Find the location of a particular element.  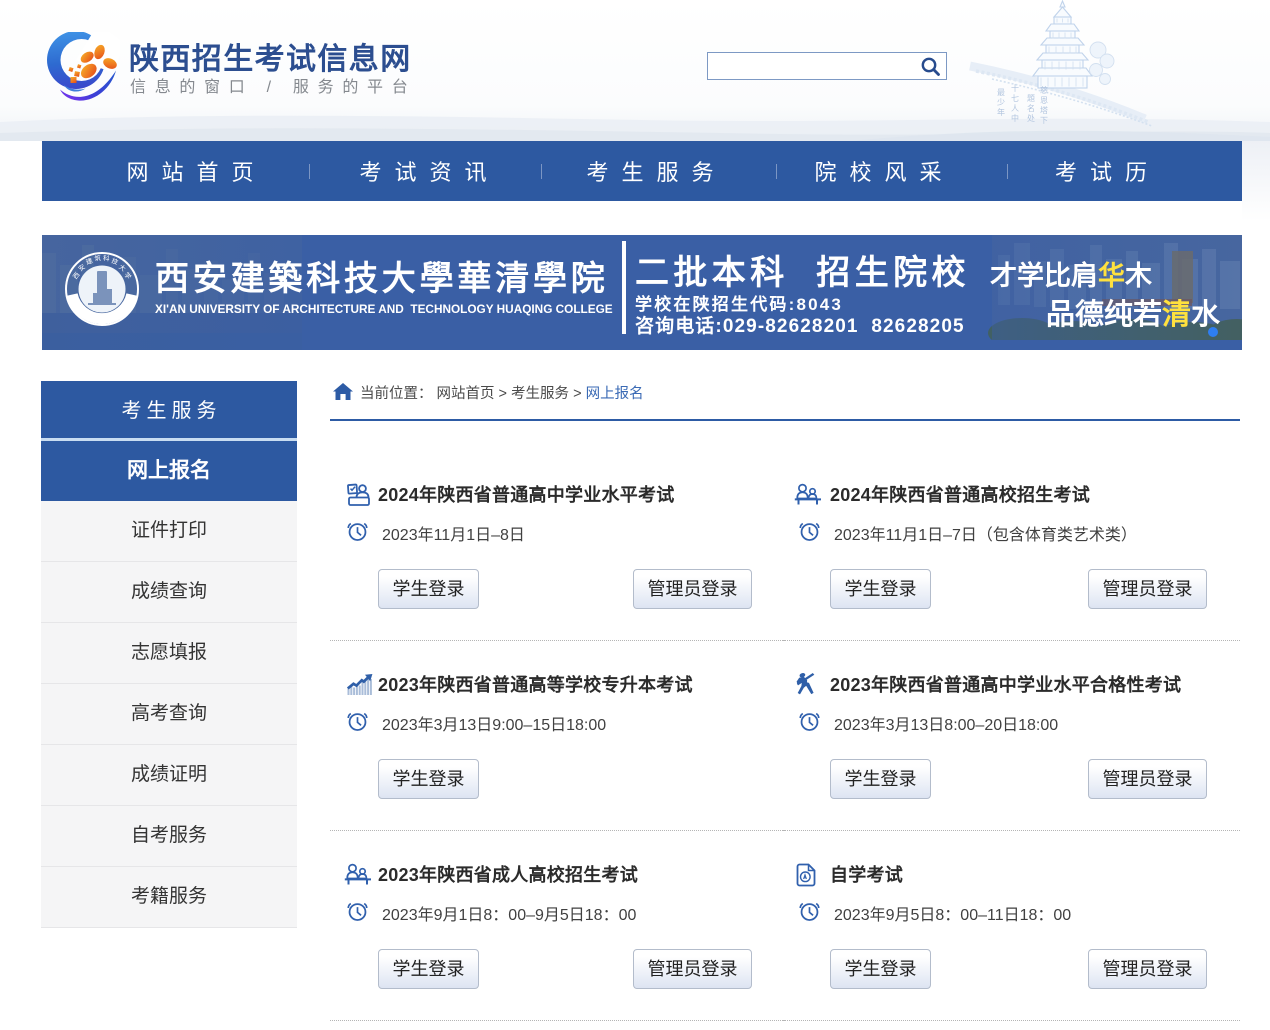

svg-text: 学 is located at coordinates (127, 275).